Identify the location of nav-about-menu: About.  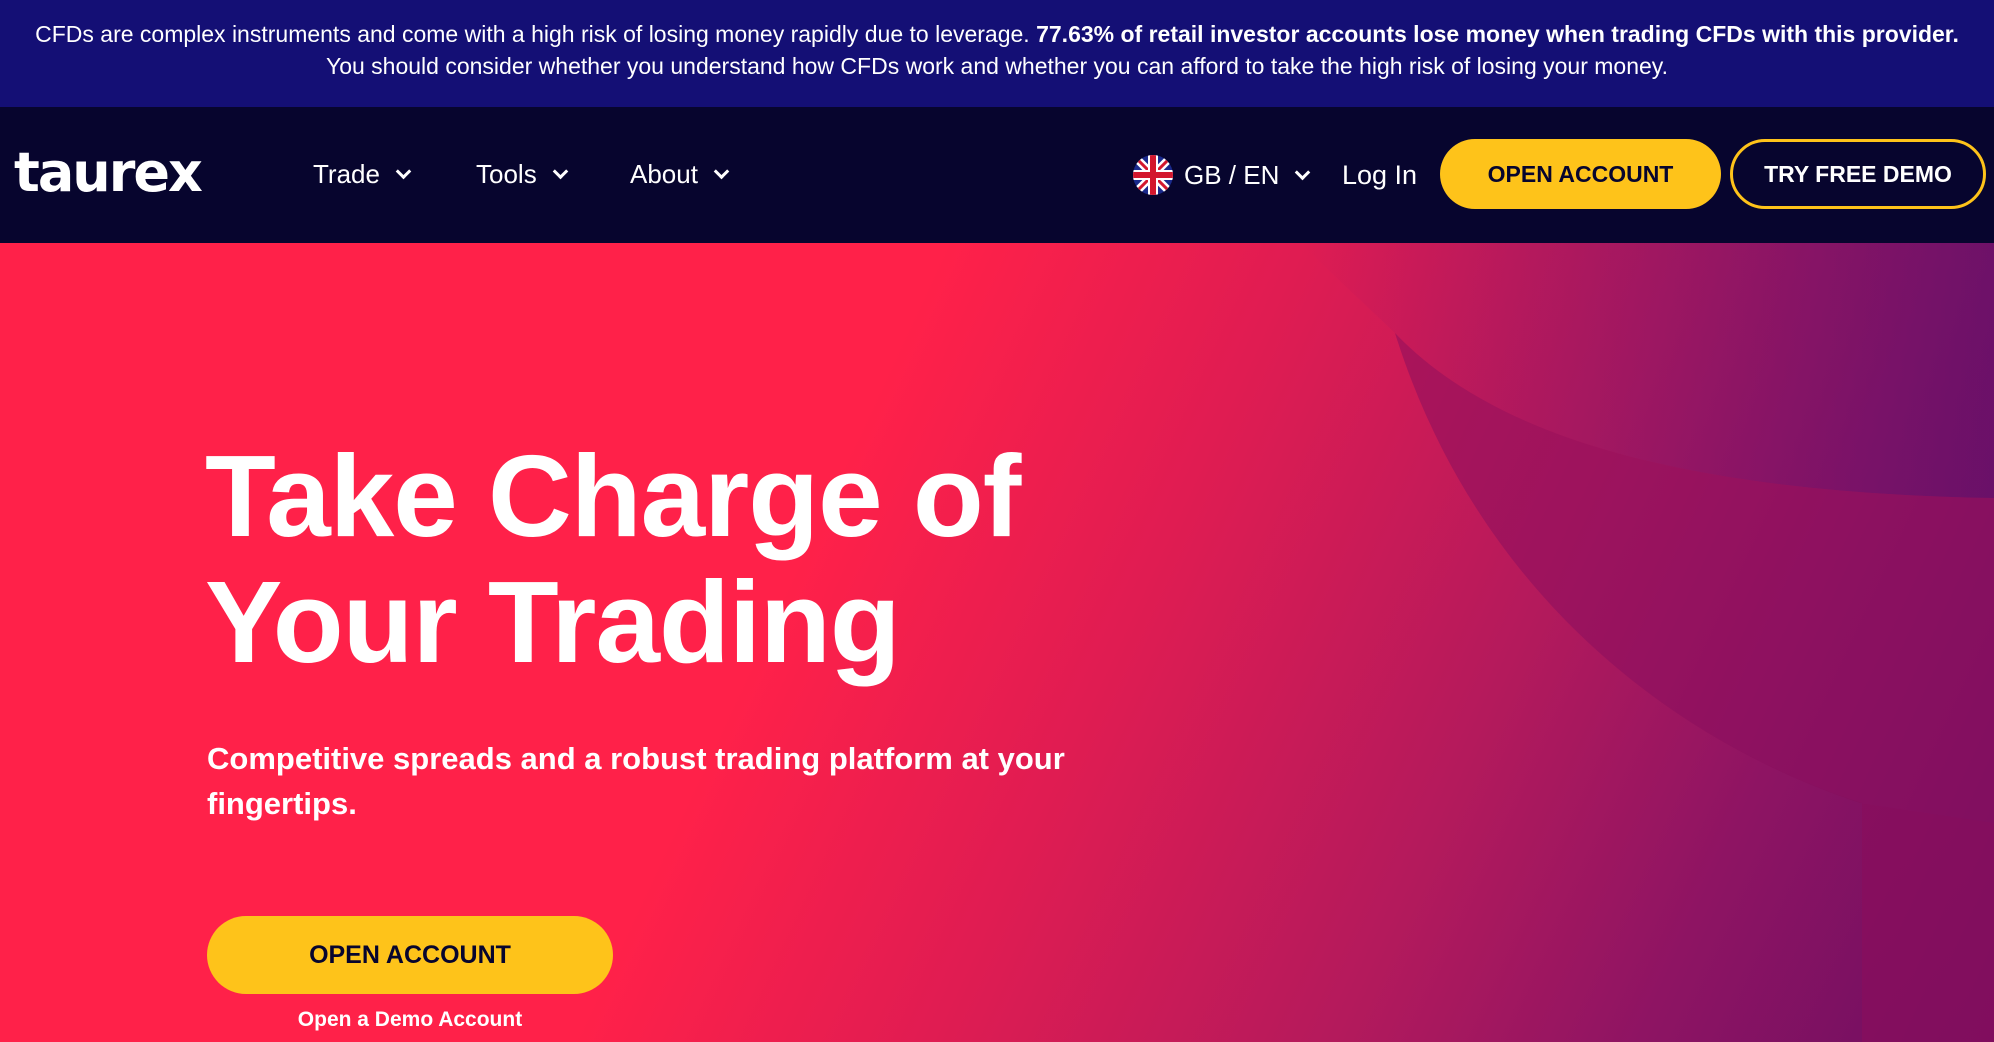
(680, 174).